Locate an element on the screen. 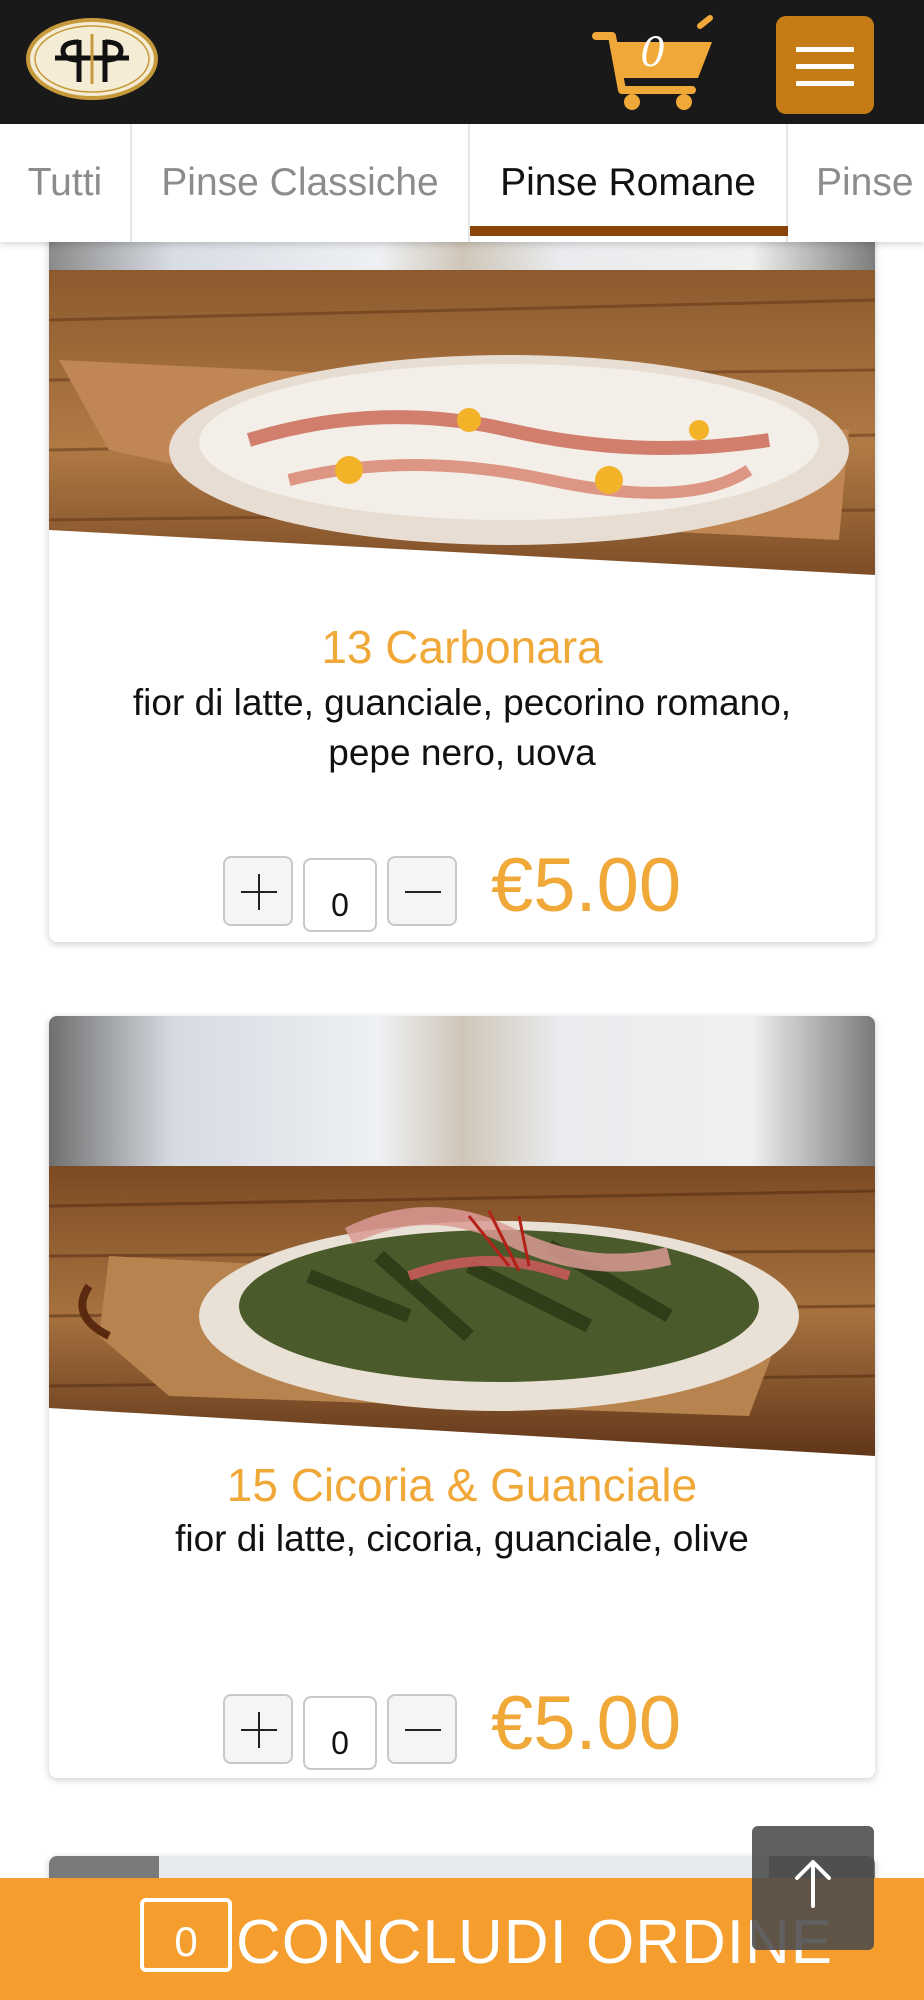 This screenshot has height=2000, width=924. product-title: 13 Carbonara is located at coordinates (462, 647).